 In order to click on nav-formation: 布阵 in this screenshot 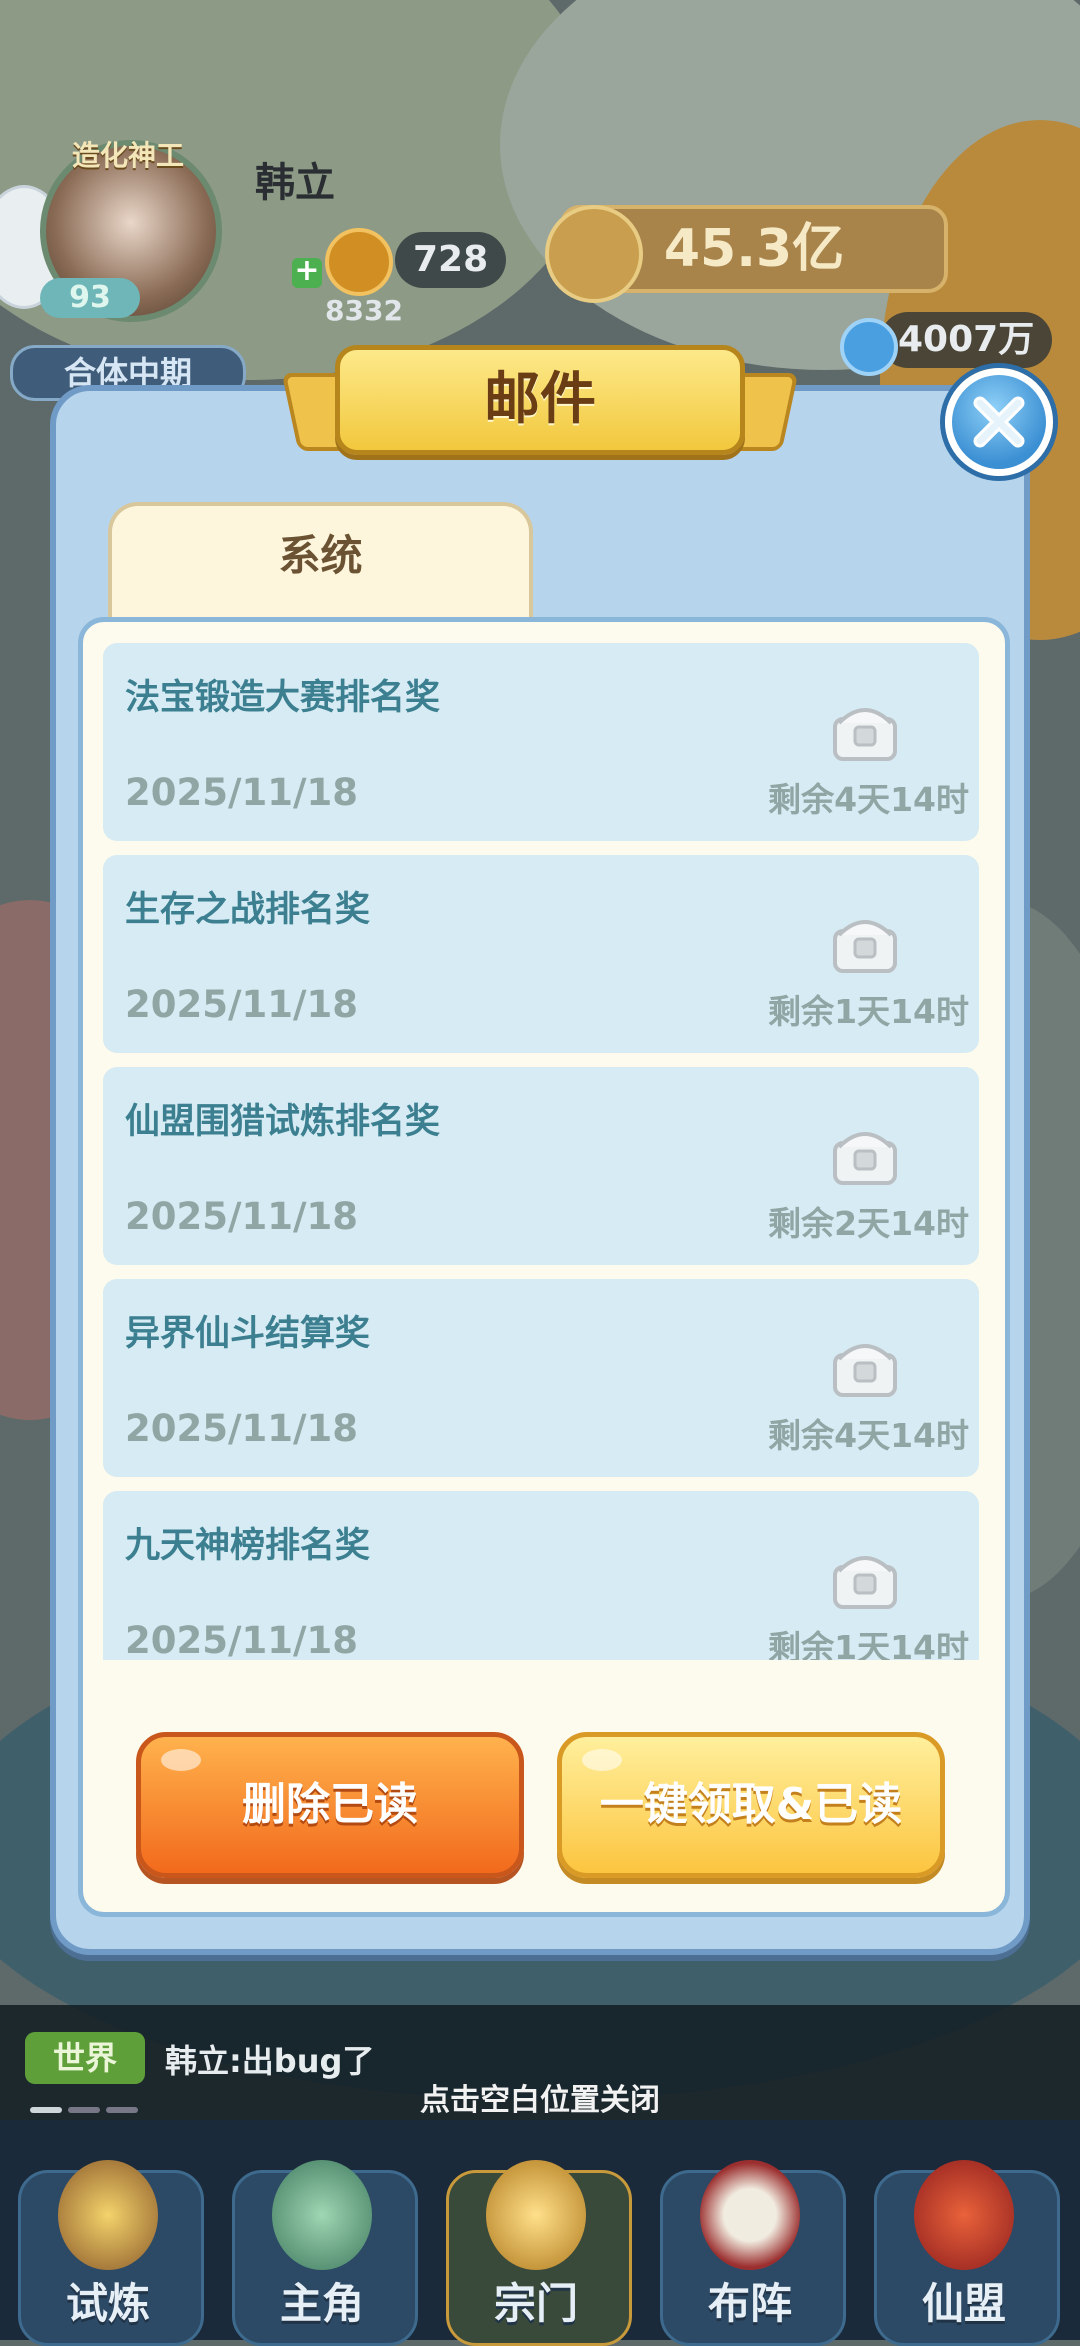, I will do `click(750, 2248)`.